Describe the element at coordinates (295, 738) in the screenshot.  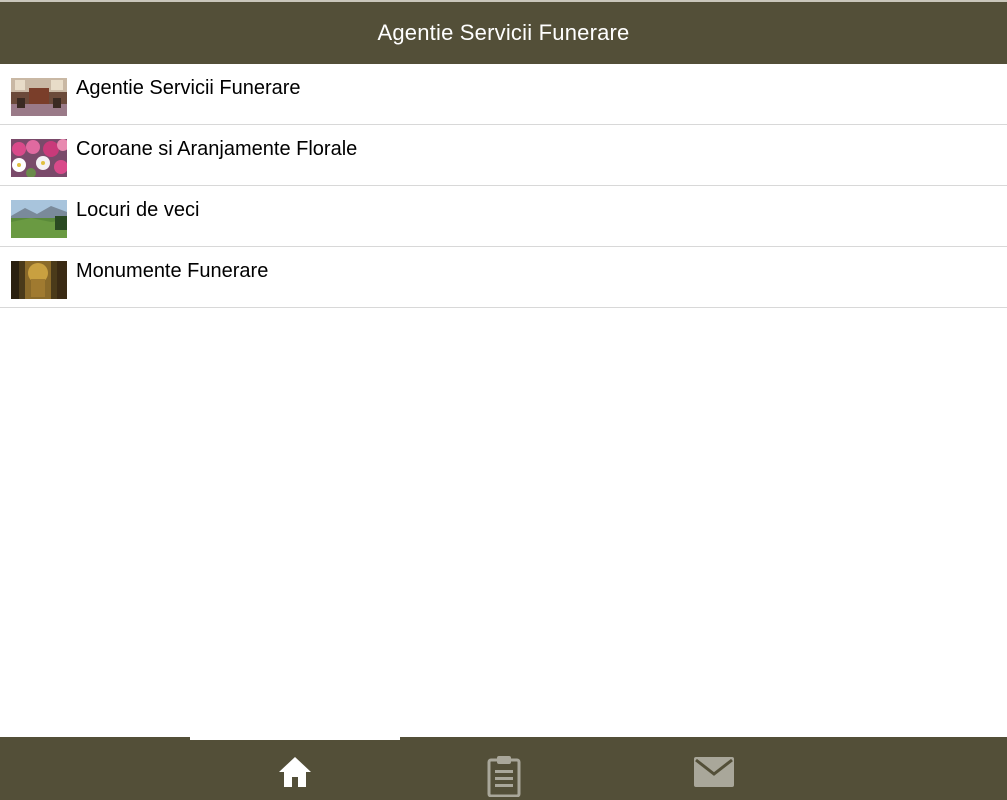
I see `active-tab-indicator` at that location.